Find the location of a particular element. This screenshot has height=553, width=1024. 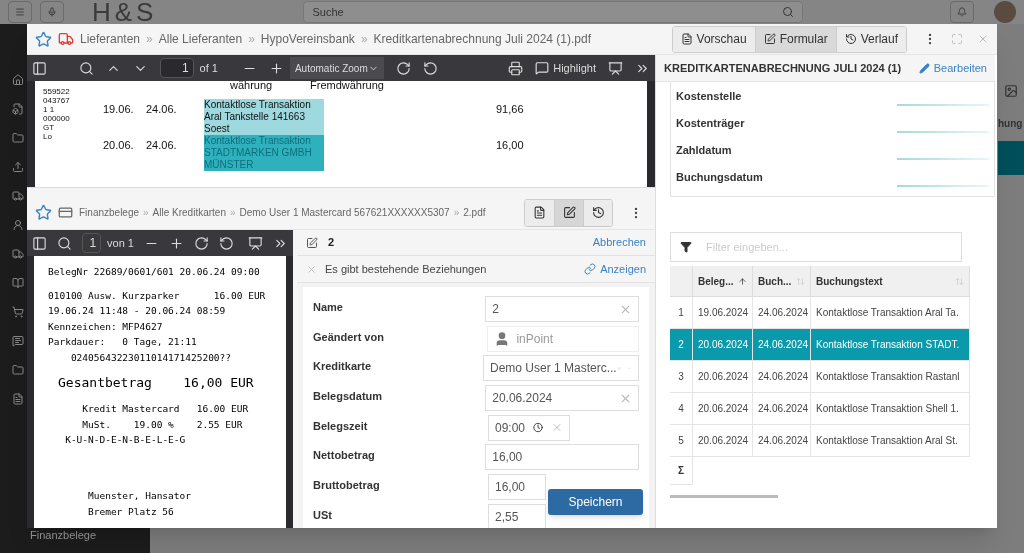

save-button: Speichern is located at coordinates (595, 502).